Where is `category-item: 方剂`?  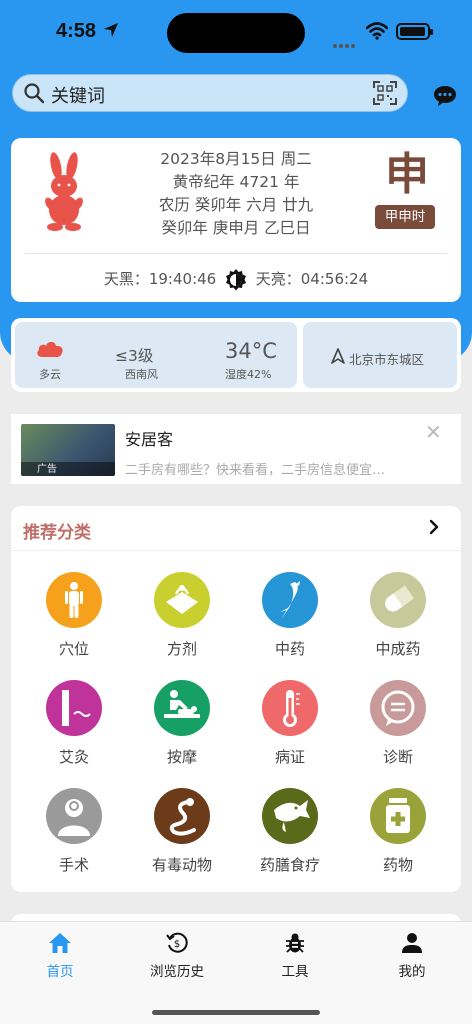
category-item: 方剂 is located at coordinates (182, 615).